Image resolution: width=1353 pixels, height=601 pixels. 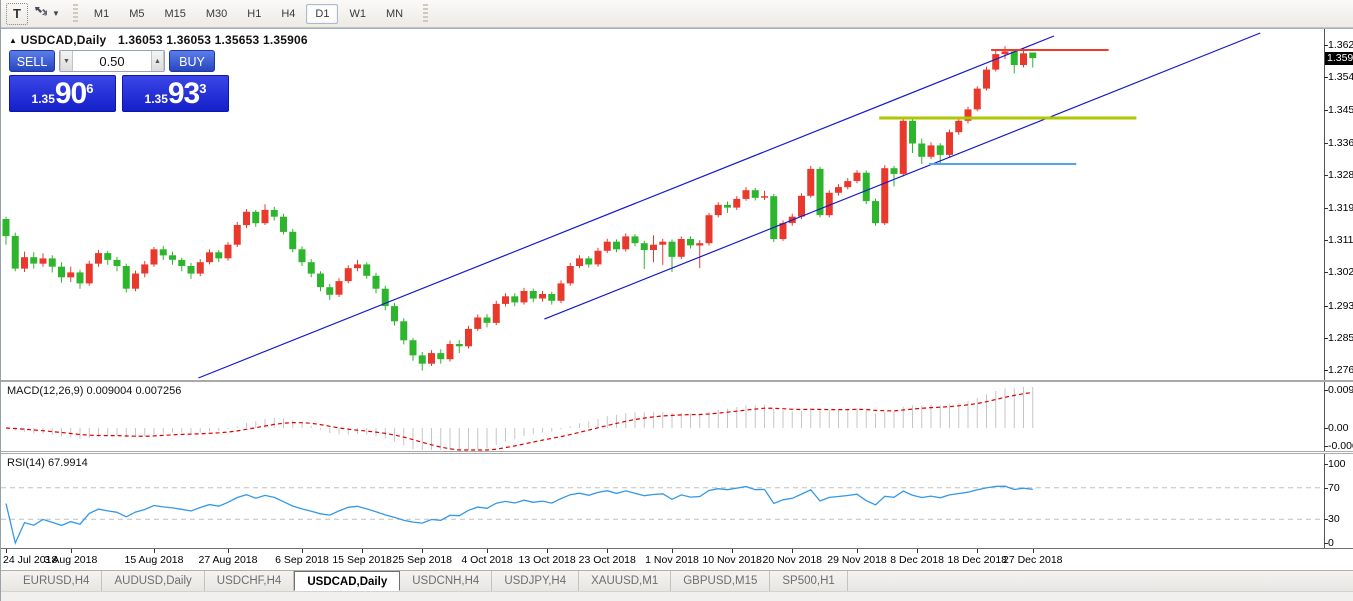 What do you see at coordinates (357, 14) in the screenshot?
I see `timeframe-button-w1: W1` at bounding box center [357, 14].